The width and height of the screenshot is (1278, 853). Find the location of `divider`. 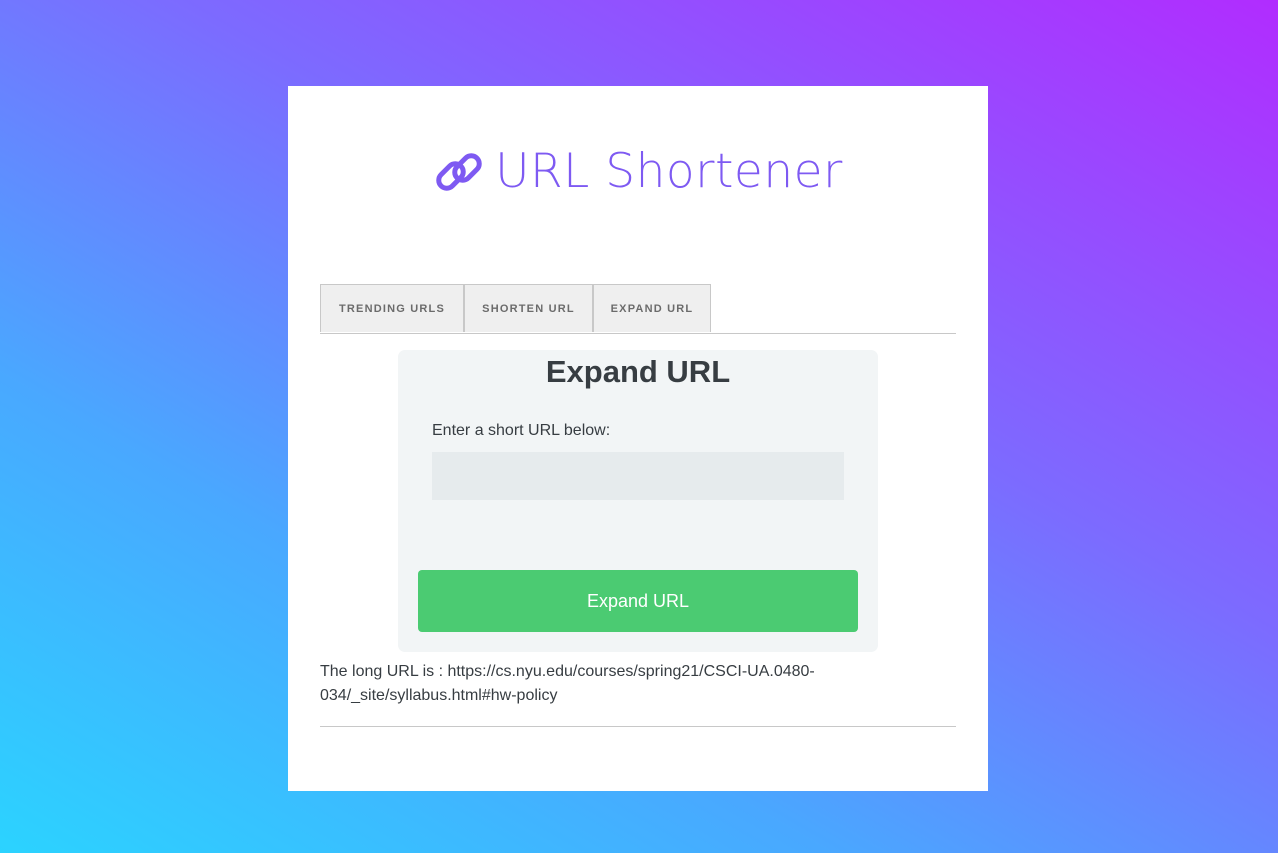

divider is located at coordinates (638, 726).